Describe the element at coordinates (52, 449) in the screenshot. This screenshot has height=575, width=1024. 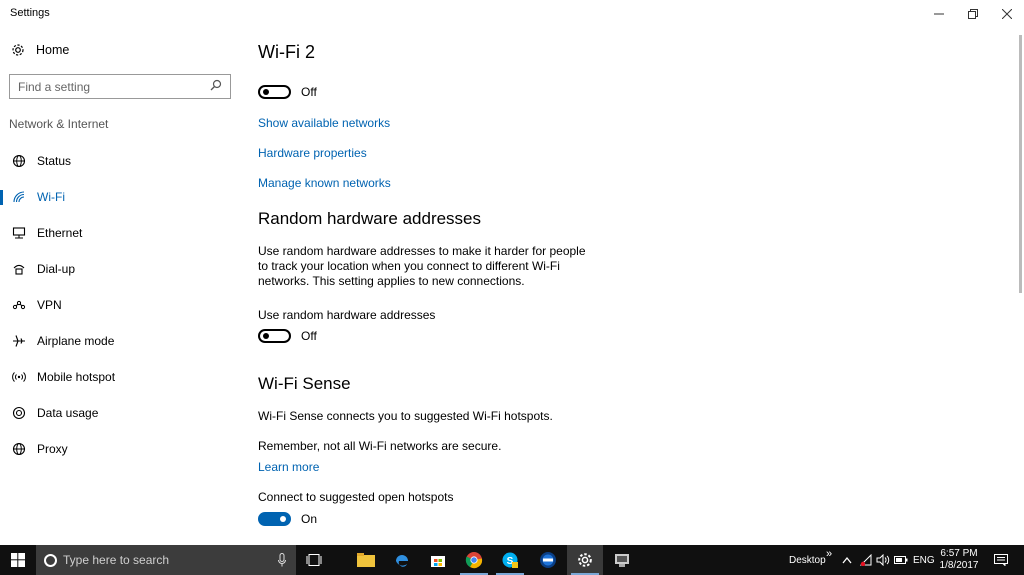
I see `sidebar-item-label: Proxy` at that location.